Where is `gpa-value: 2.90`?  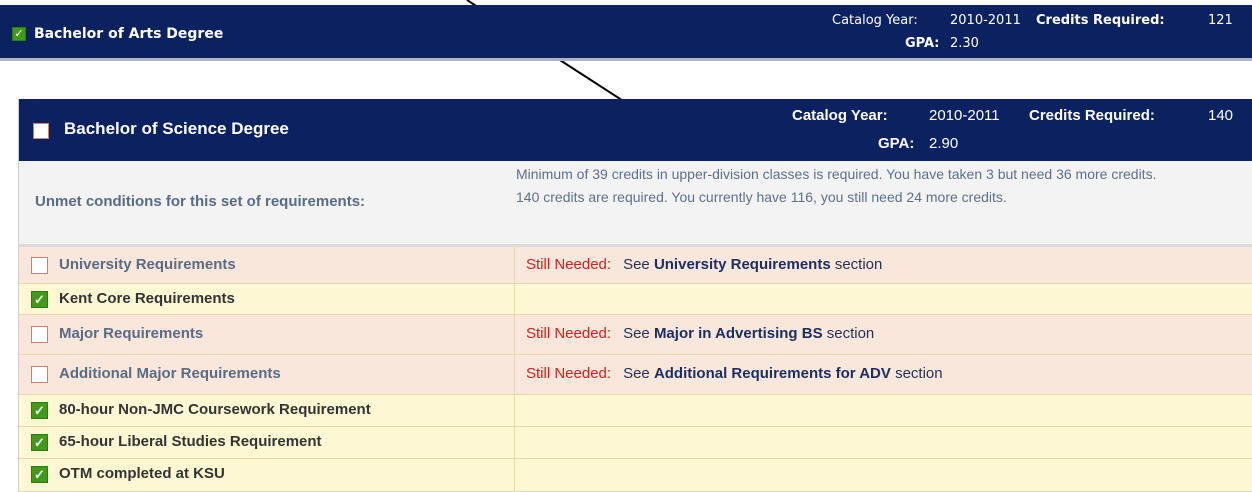 gpa-value: 2.90 is located at coordinates (944, 143).